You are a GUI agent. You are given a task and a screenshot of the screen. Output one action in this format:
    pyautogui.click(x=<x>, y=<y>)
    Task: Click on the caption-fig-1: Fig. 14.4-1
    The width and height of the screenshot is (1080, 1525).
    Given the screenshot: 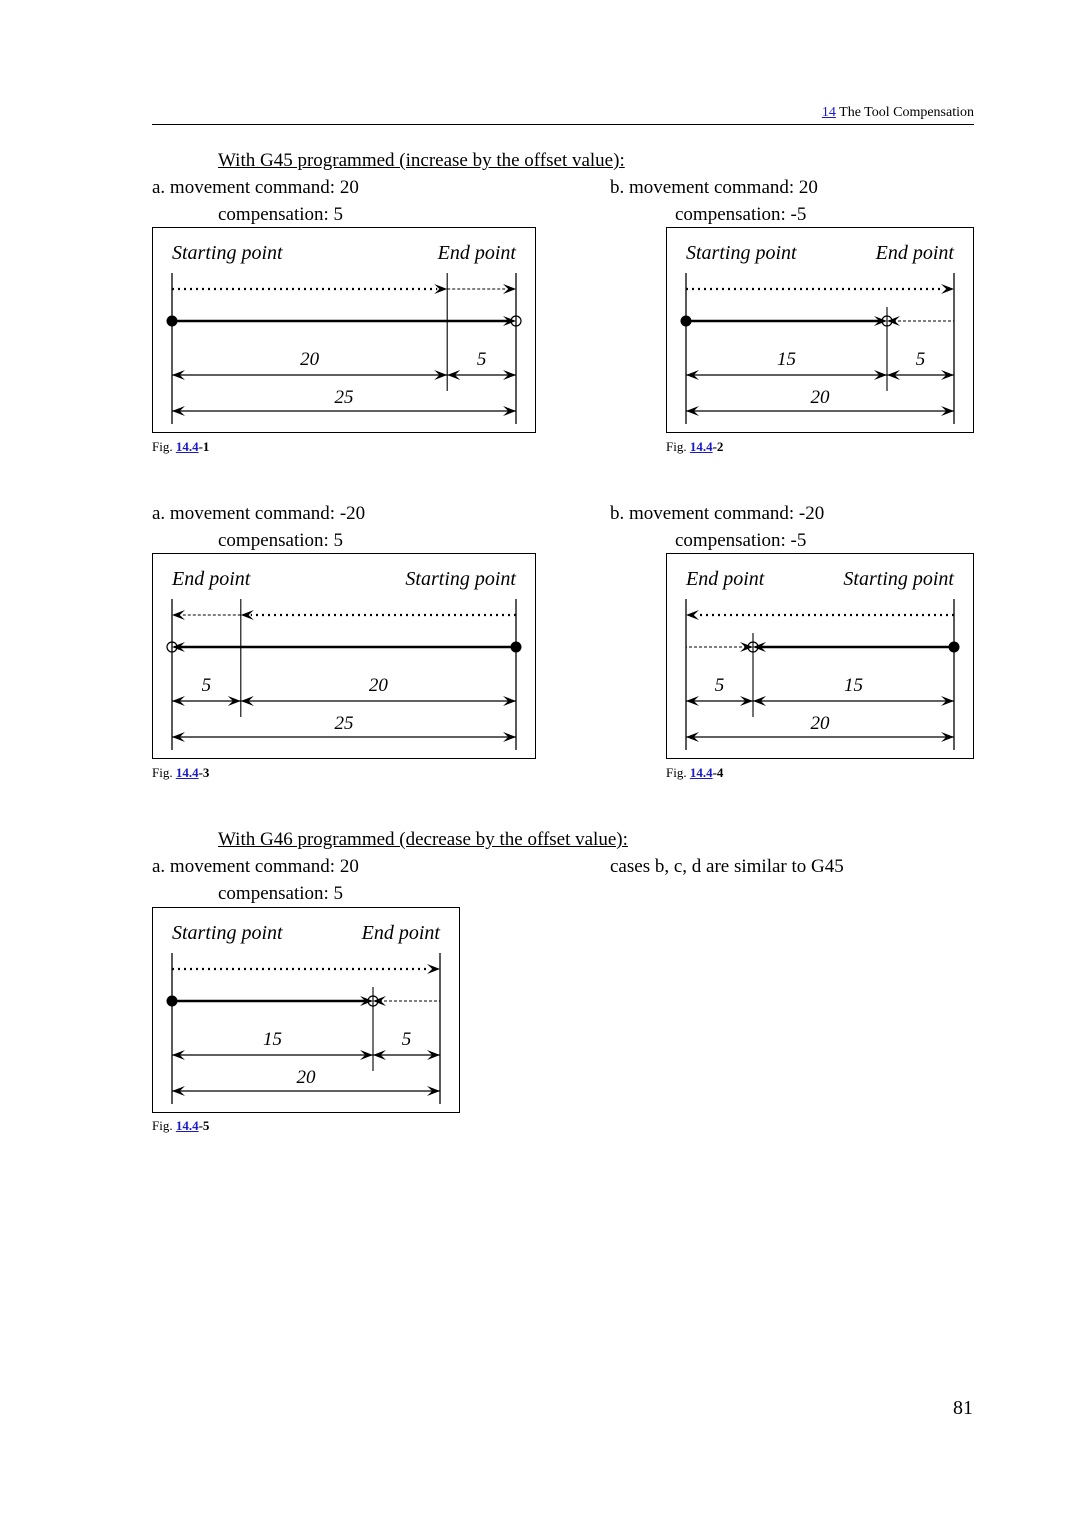 What is the action you would take?
    pyautogui.click(x=181, y=446)
    